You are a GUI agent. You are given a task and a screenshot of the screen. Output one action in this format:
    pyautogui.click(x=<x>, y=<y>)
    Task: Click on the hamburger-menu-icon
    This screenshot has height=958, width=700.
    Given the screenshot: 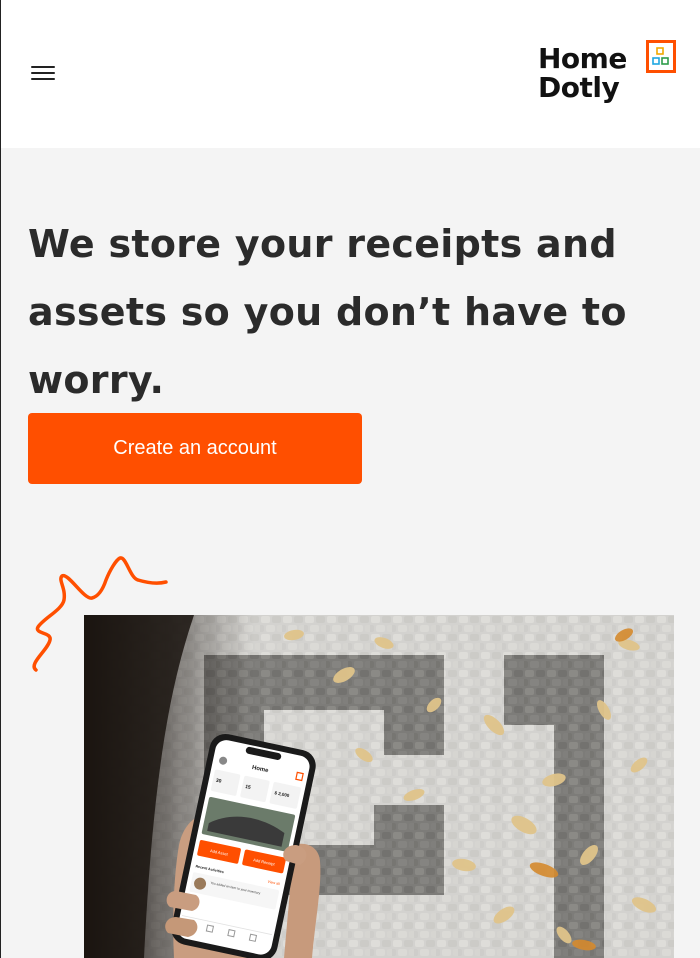 What is the action you would take?
    pyautogui.click(x=44, y=73)
    